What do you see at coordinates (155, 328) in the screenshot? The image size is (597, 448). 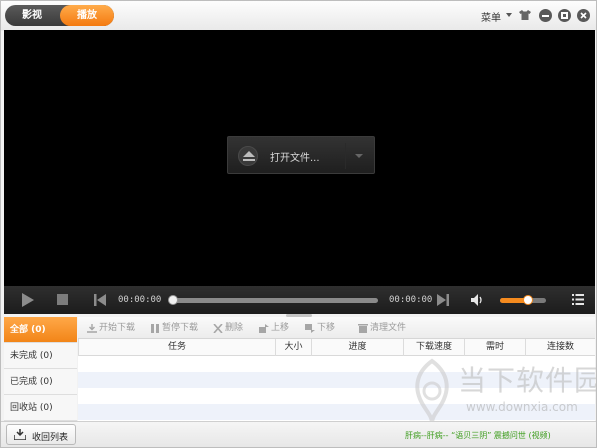 I see `pause-icon` at bounding box center [155, 328].